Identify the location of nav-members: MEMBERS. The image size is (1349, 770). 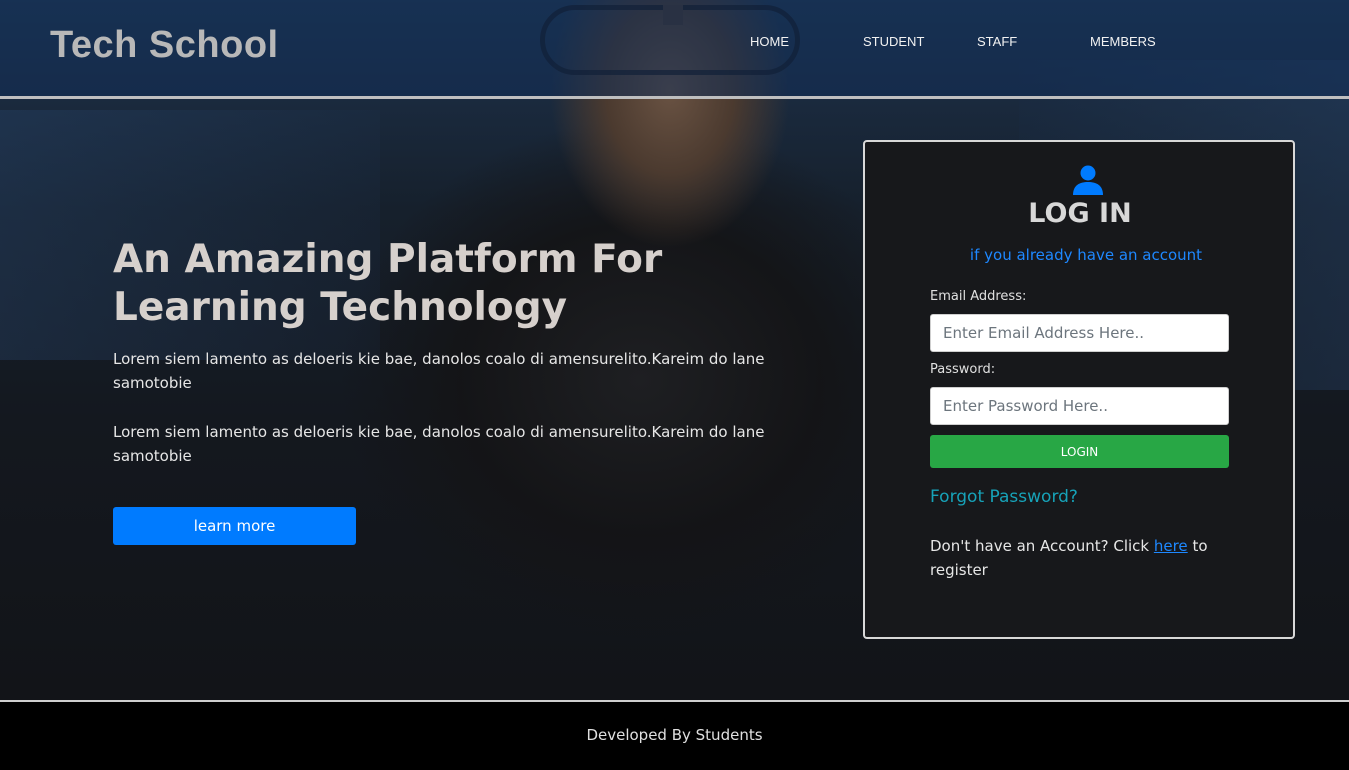
(1123, 41).